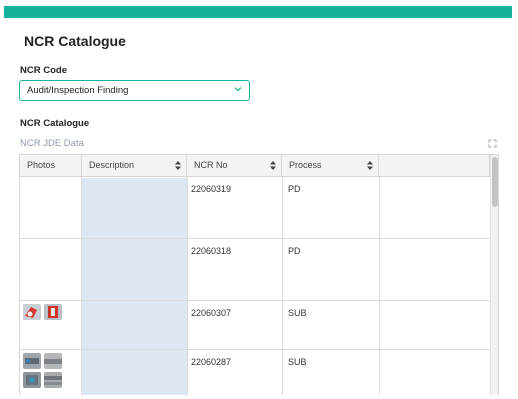 The width and height of the screenshot is (518, 399). What do you see at coordinates (78, 90) in the screenshot?
I see `ncr-code-selected-value: Audit/Inspection Finding` at bounding box center [78, 90].